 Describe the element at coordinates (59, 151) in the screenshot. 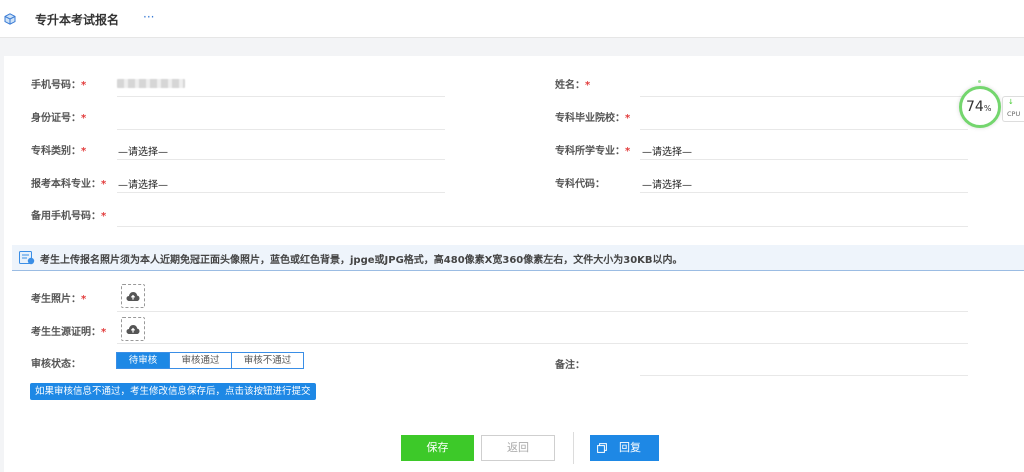

I see `category-label: 专科类别：*` at that location.